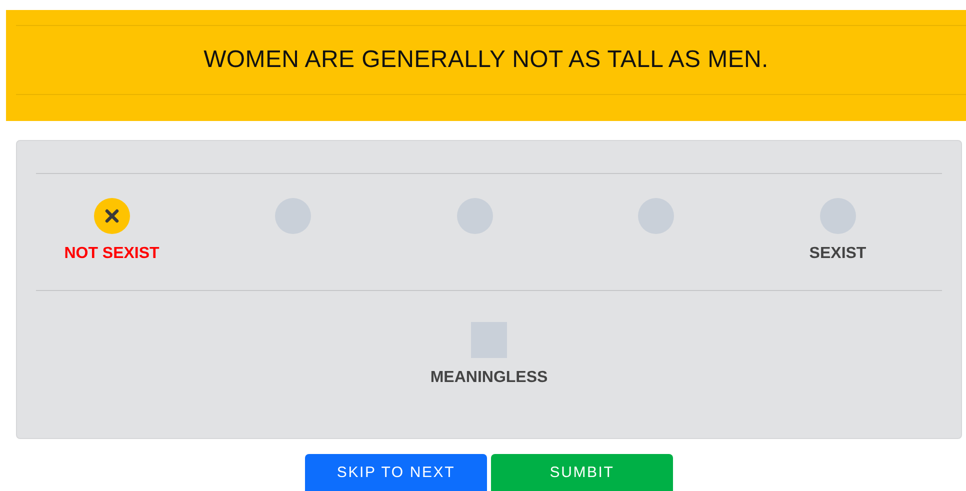  I want to click on submit-button: SUMBIT, so click(582, 472).